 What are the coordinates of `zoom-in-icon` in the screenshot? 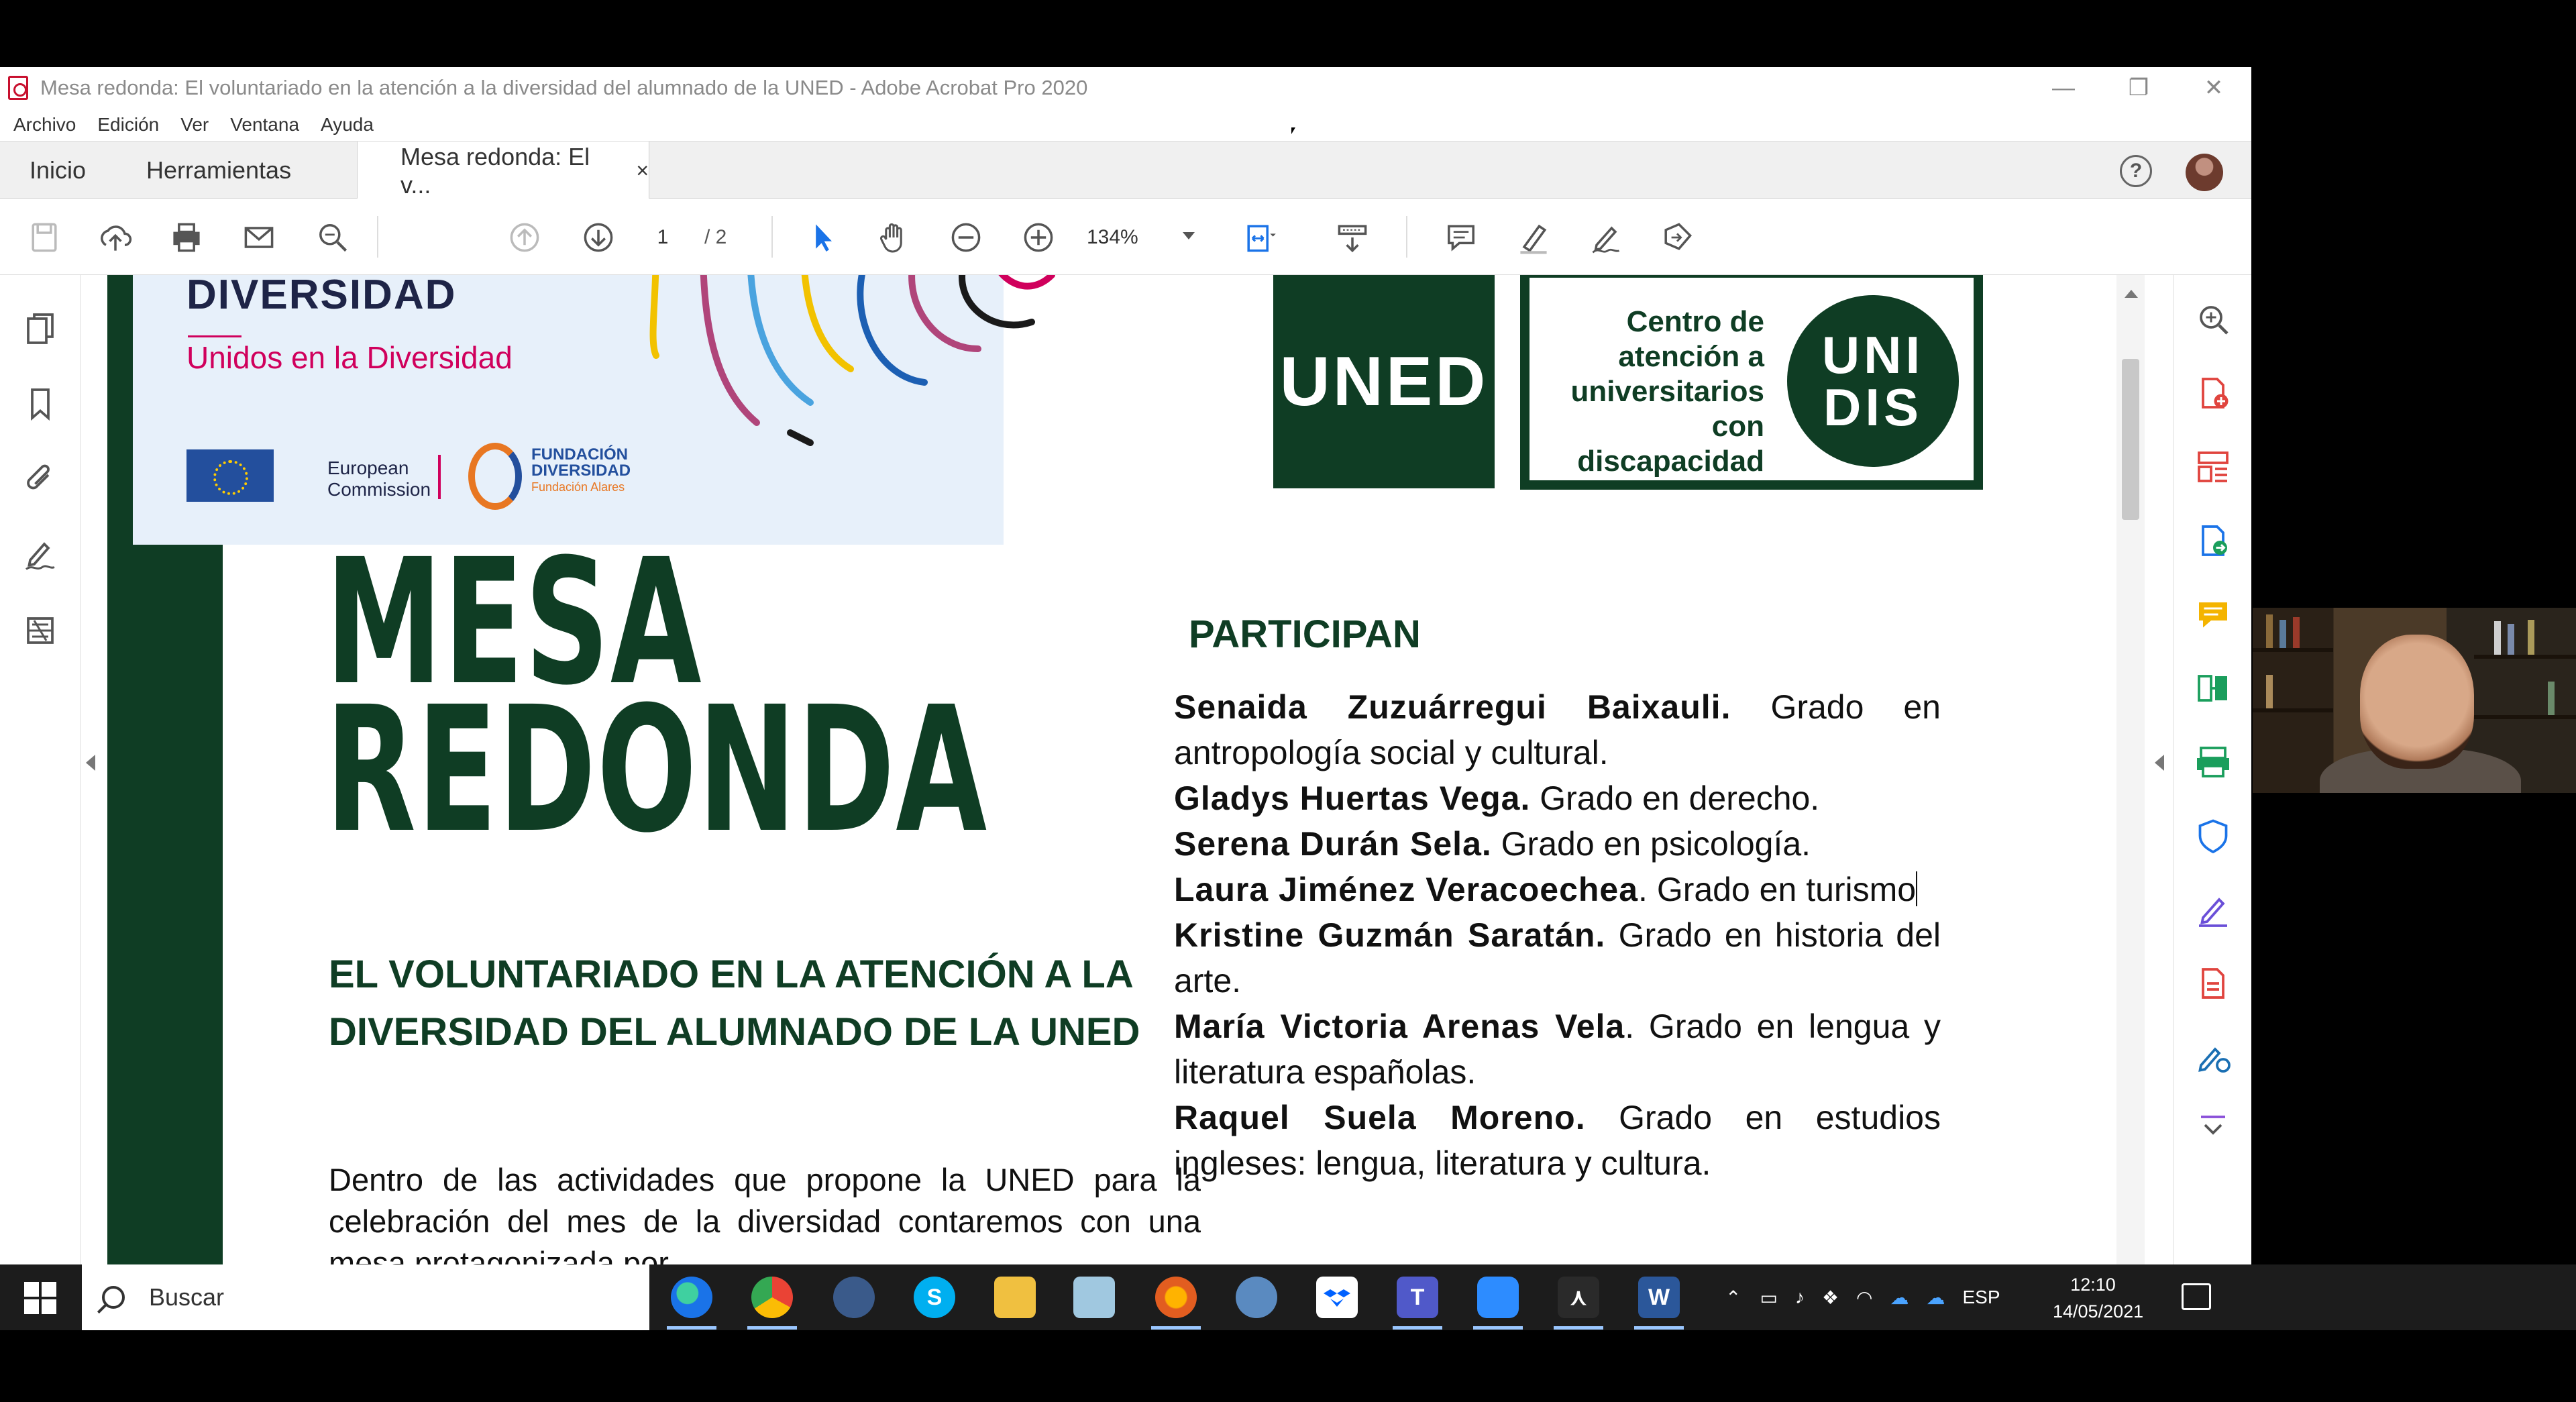 It's located at (1038, 238).